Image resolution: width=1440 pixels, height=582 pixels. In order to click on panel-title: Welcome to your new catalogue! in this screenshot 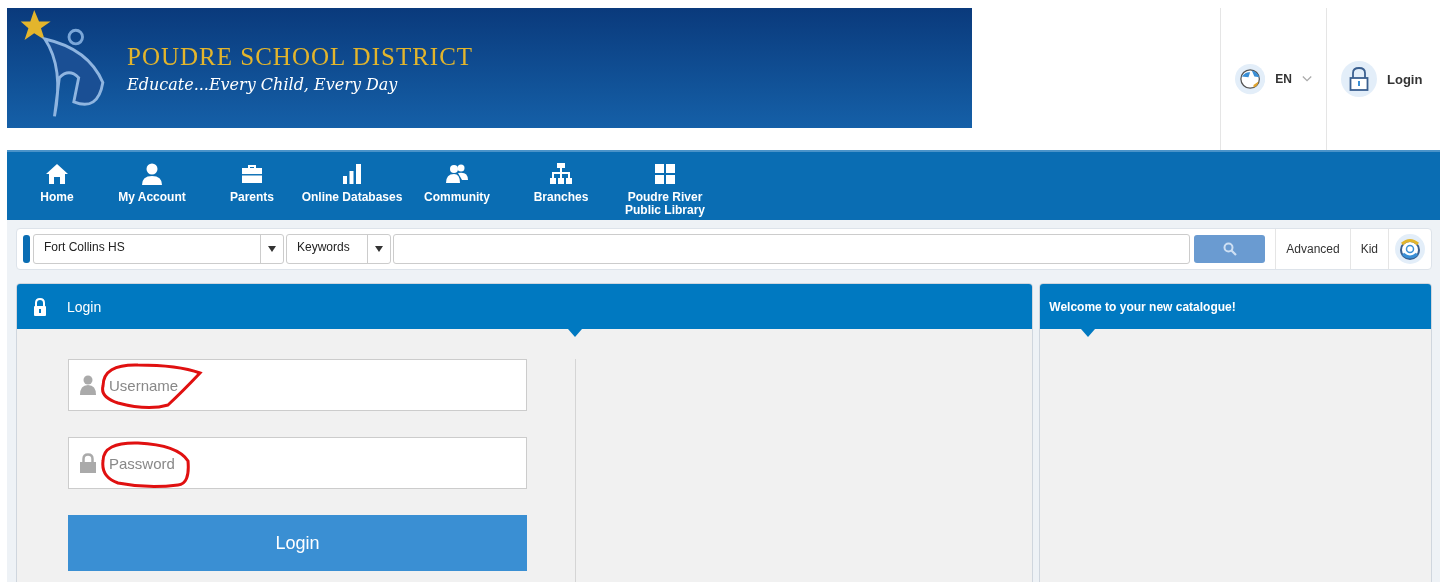, I will do `click(1142, 306)`.